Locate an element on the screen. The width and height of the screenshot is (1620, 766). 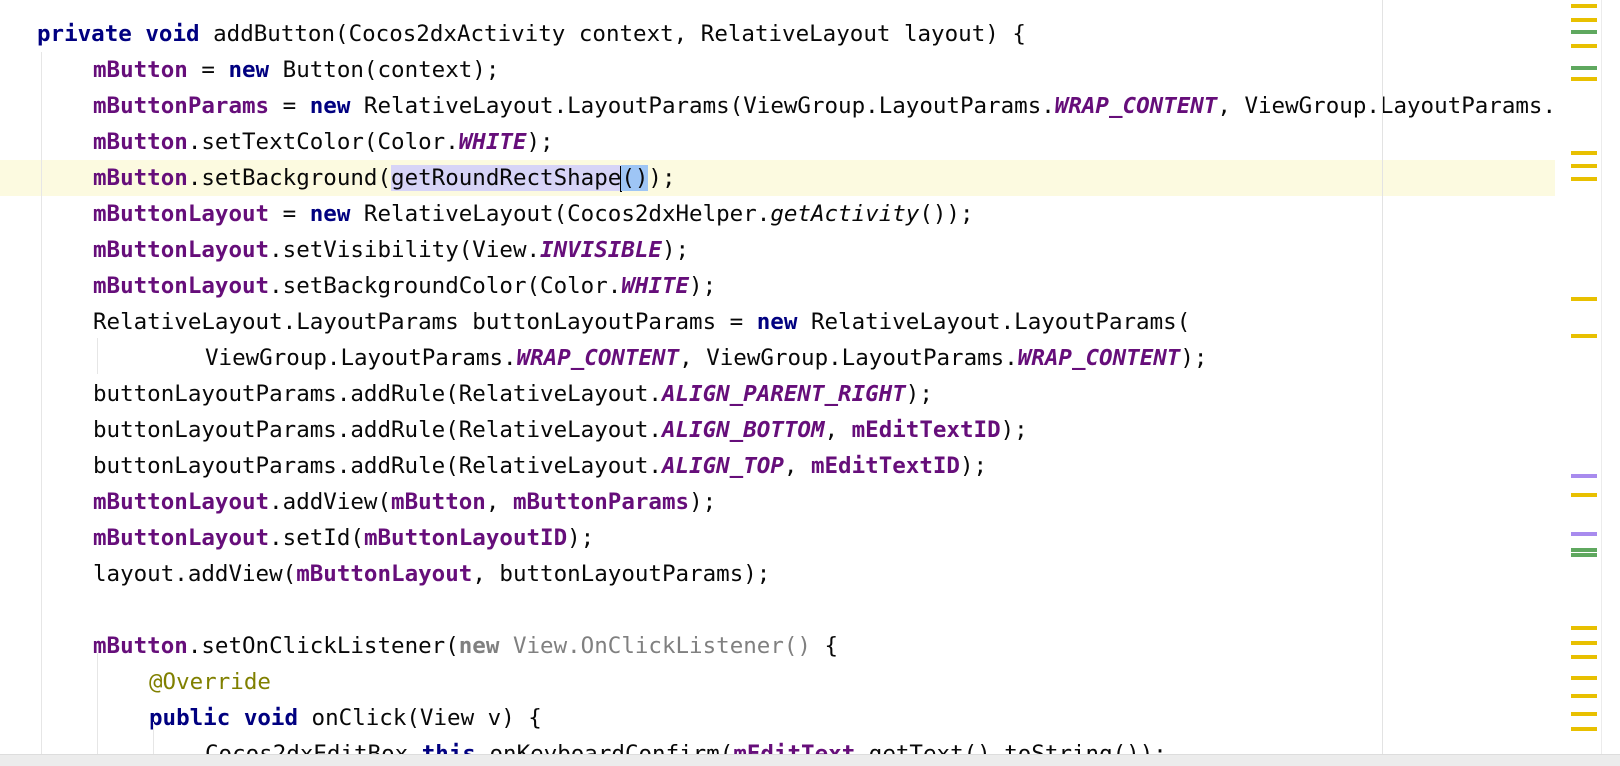
code-line-text: @Override is located at coordinates (210, 682).